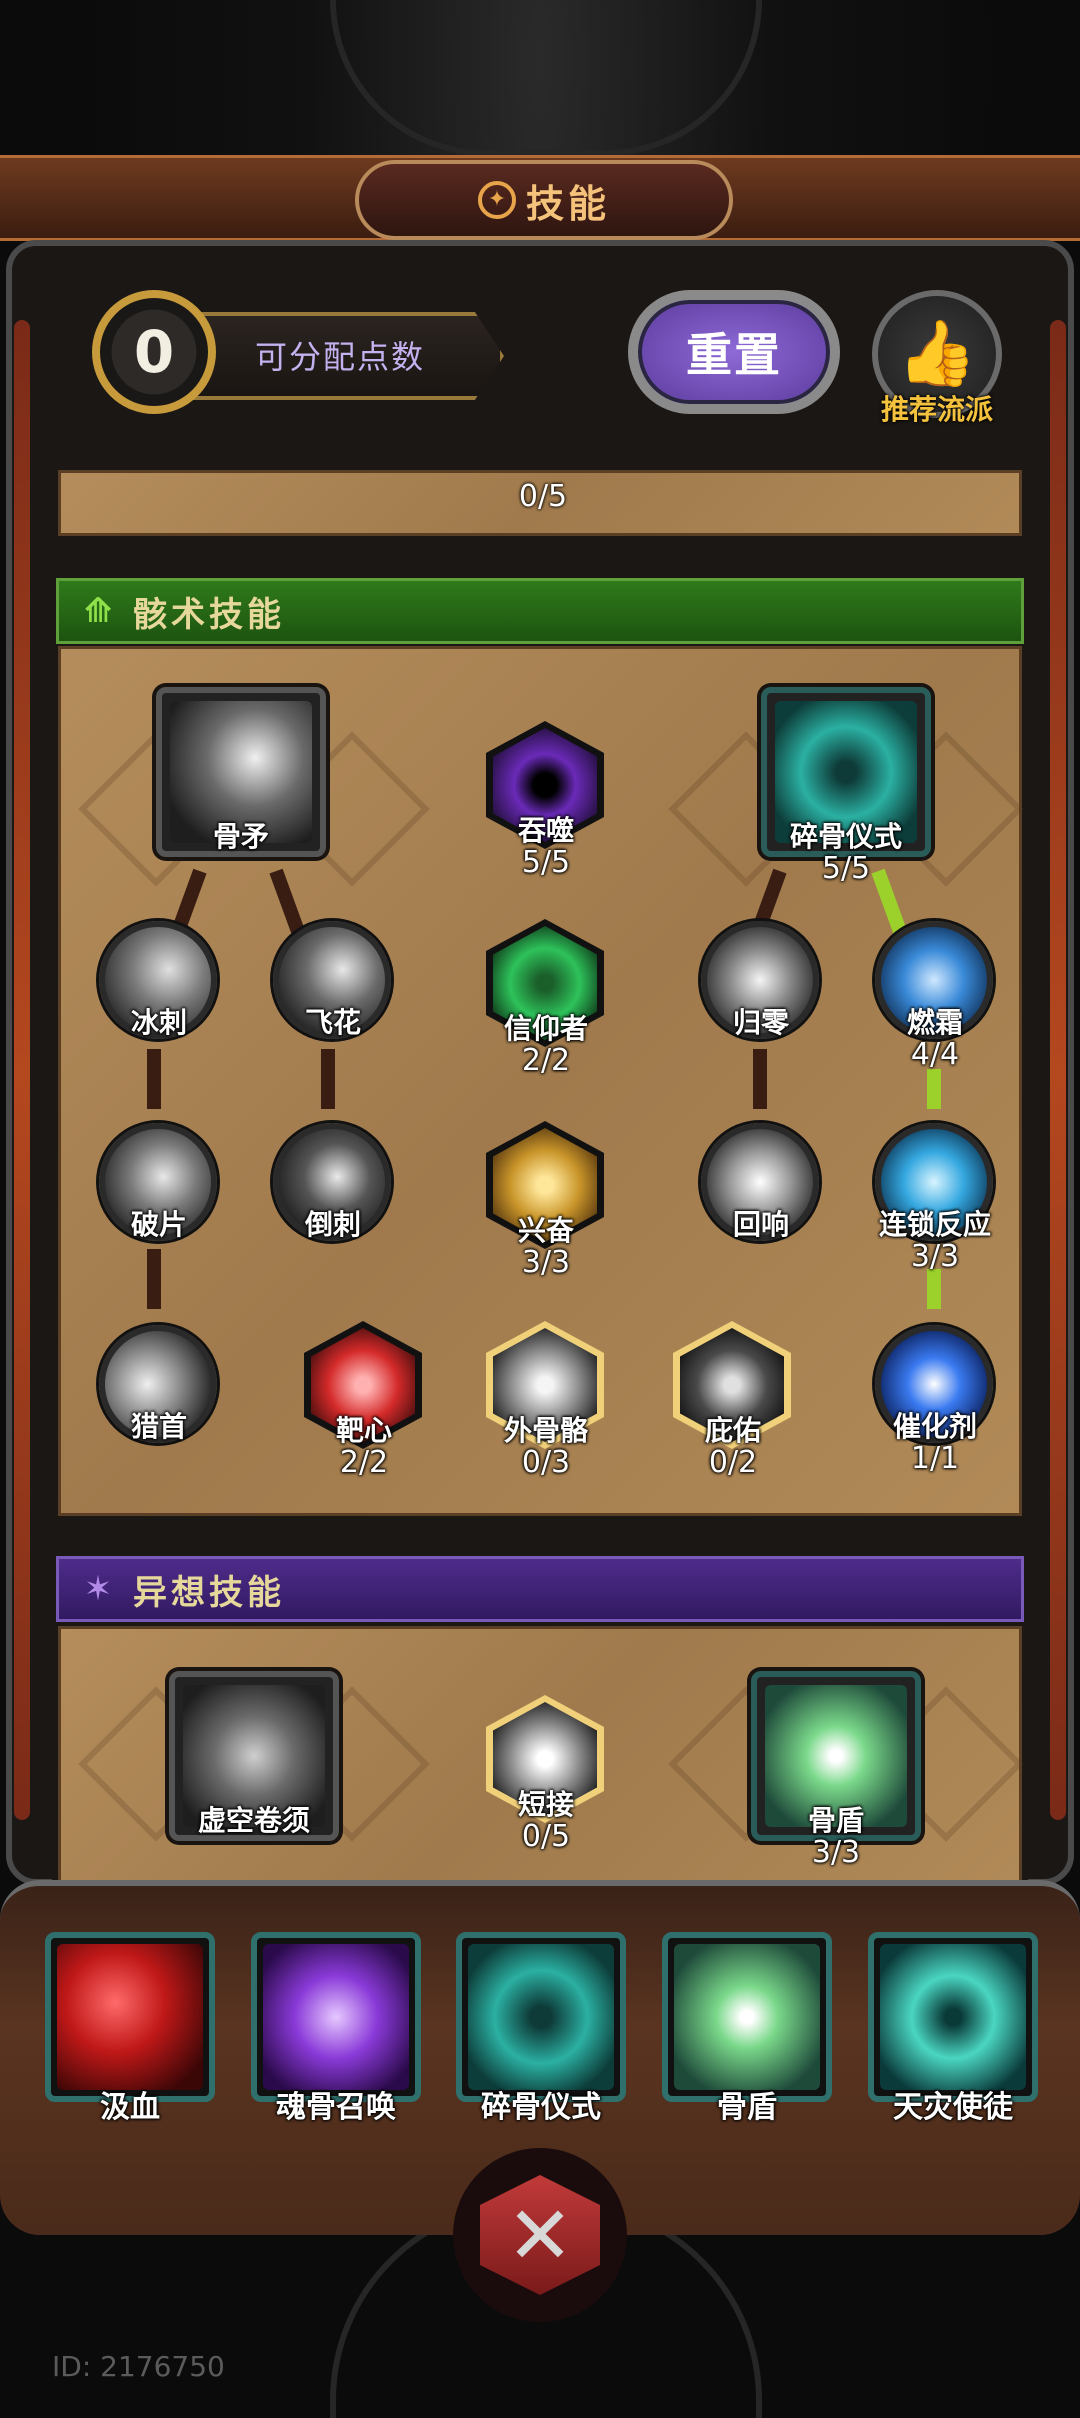 The width and height of the screenshot is (1080, 2418). Describe the element at coordinates (336, 2107) in the screenshot. I see `equipped-slot-label: 魂骨召唤` at that location.